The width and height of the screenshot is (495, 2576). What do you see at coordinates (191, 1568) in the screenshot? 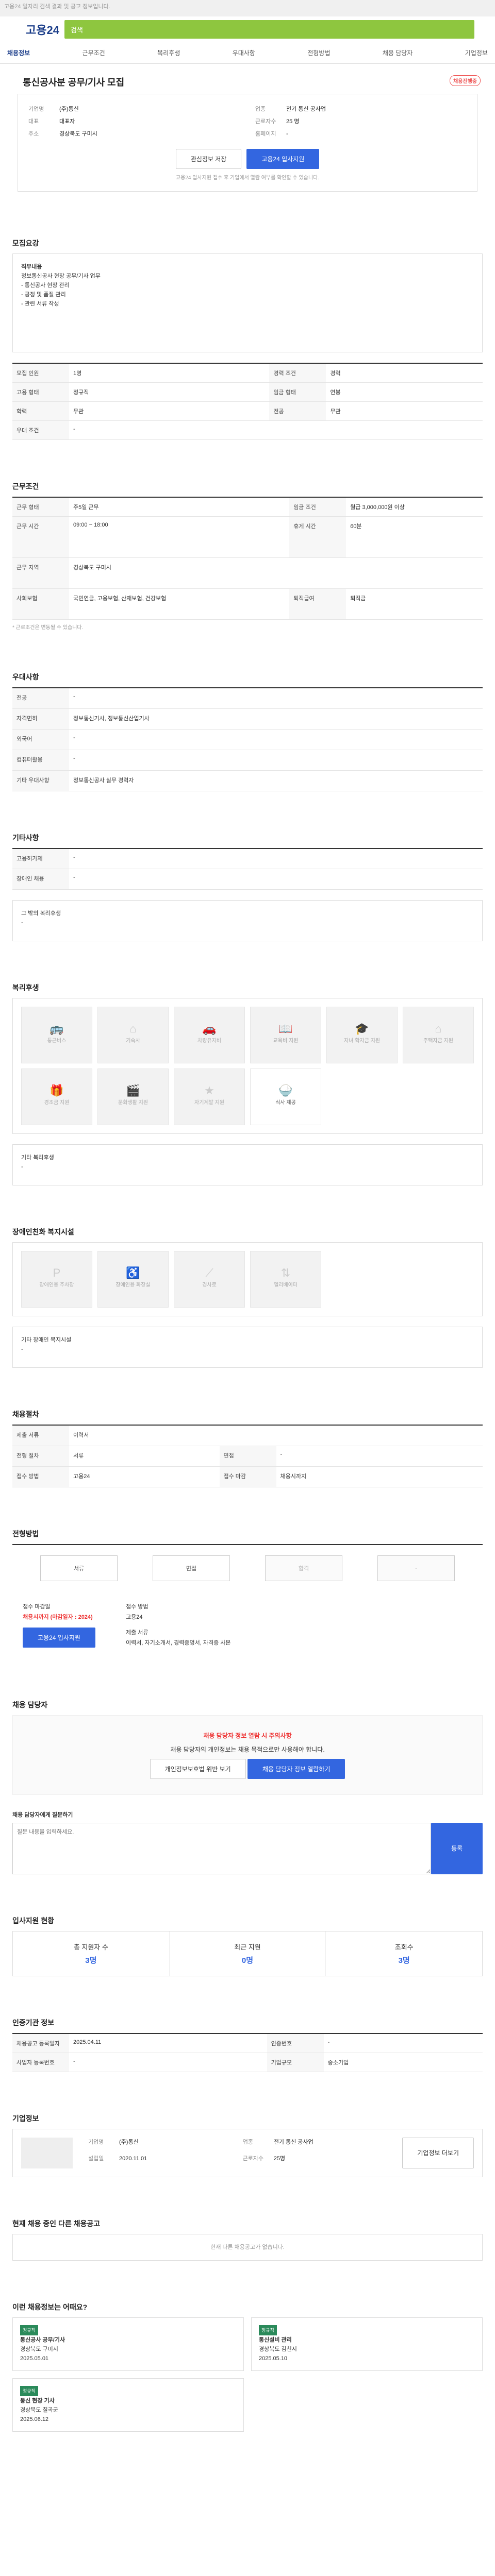
I see `step-2: 면접` at bounding box center [191, 1568].